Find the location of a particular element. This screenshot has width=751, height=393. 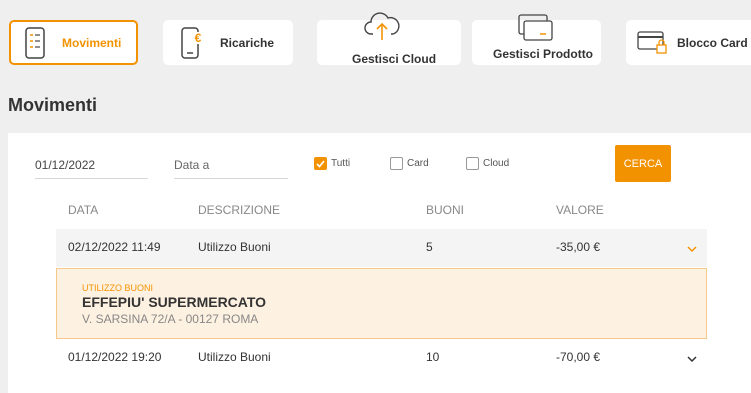

nav-ricariche: € Ricariche is located at coordinates (228, 42).